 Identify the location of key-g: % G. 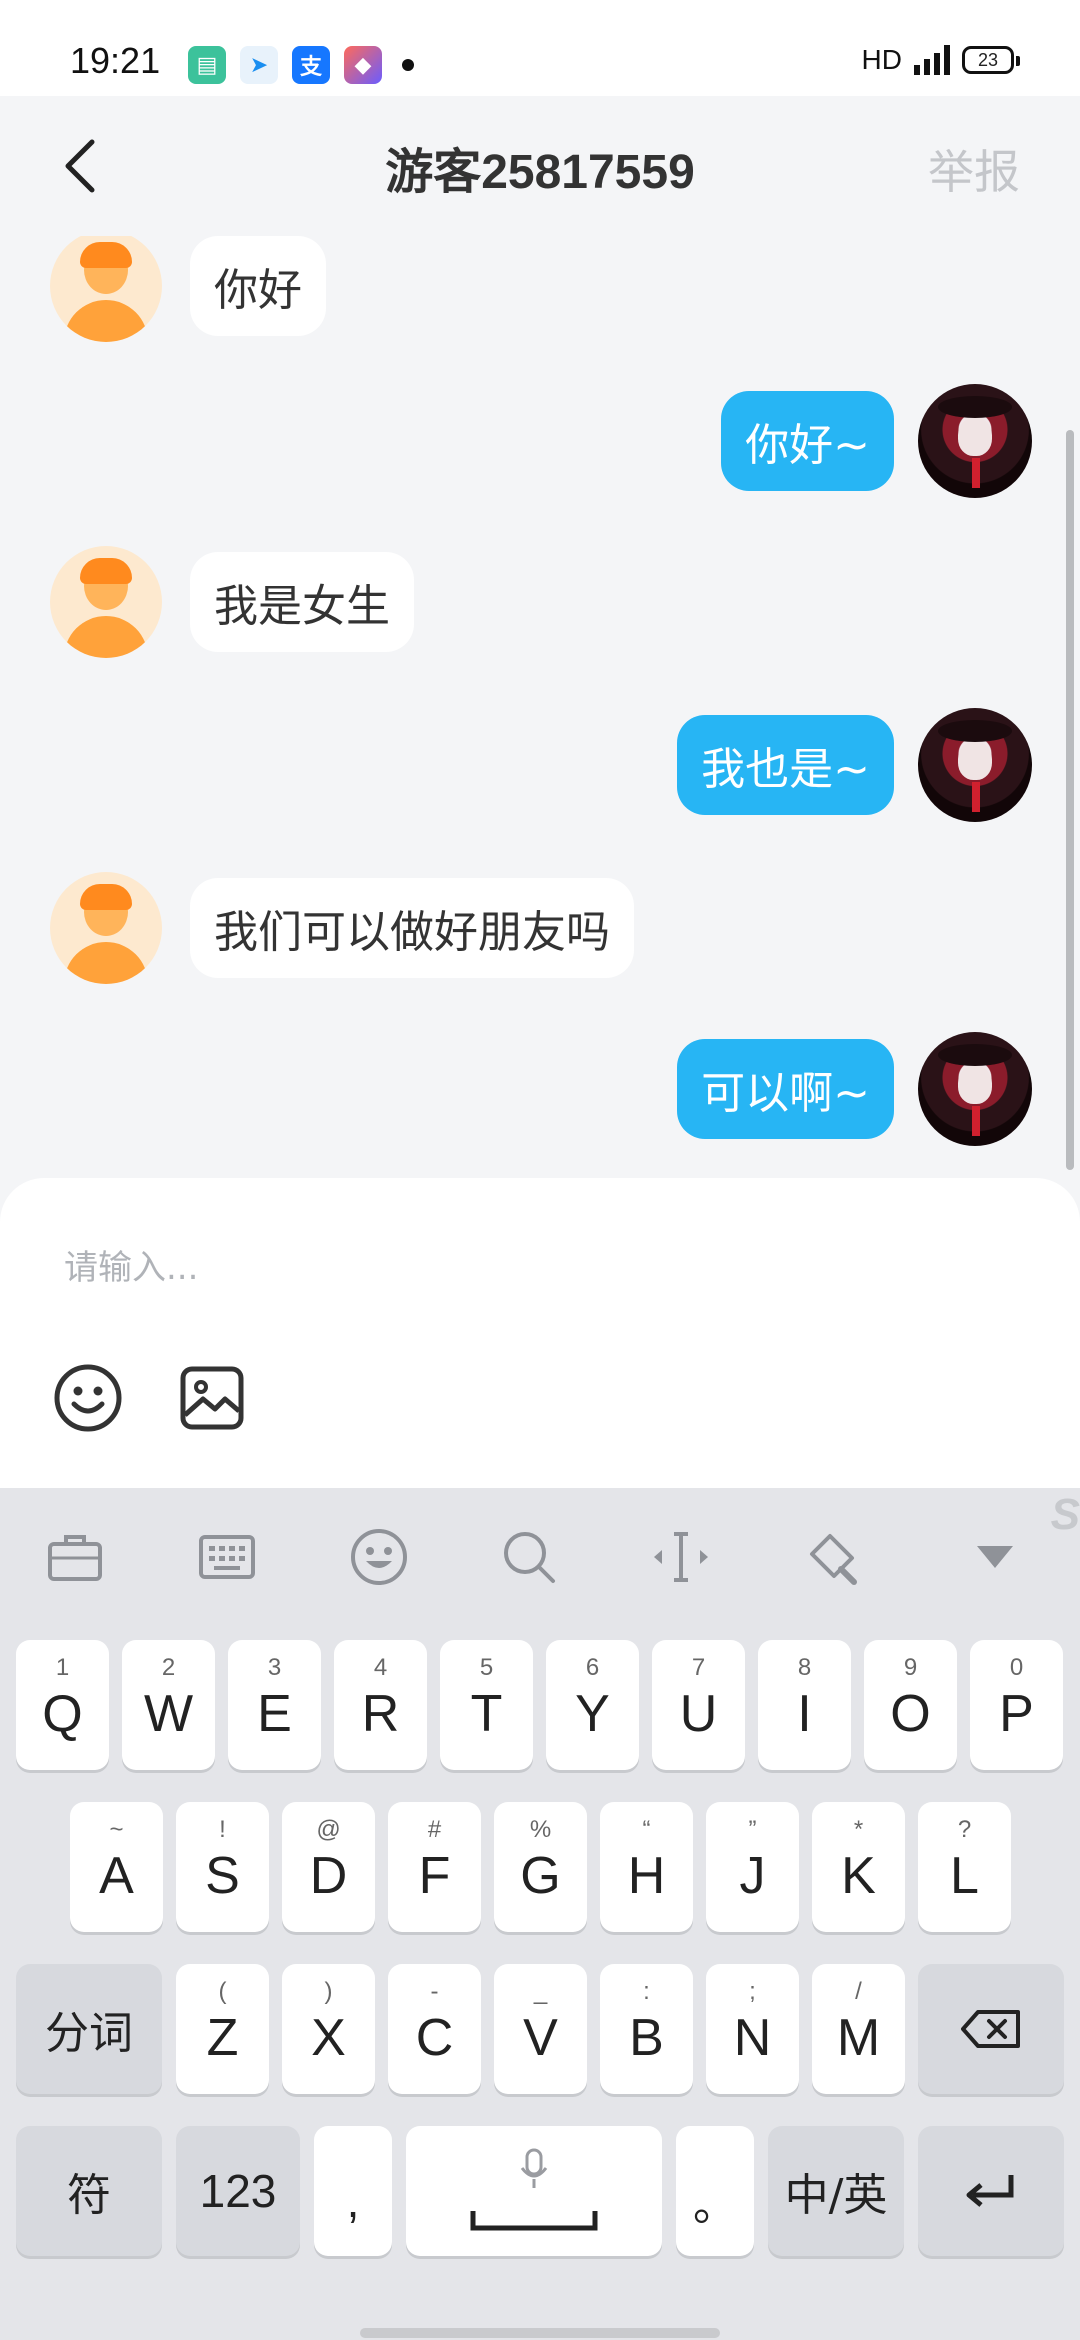
(540, 1867).